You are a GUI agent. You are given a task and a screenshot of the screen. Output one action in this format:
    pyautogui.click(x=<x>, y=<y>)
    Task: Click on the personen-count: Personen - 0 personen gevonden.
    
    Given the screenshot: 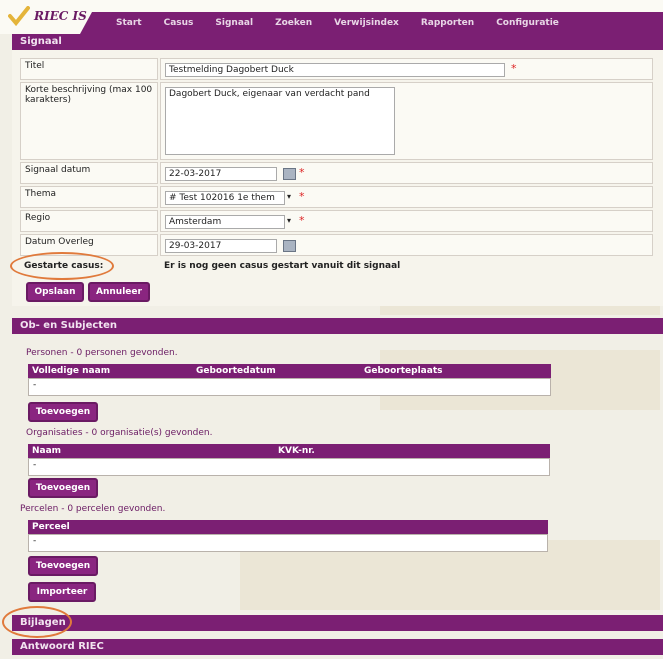 What is the action you would take?
    pyautogui.click(x=102, y=353)
    